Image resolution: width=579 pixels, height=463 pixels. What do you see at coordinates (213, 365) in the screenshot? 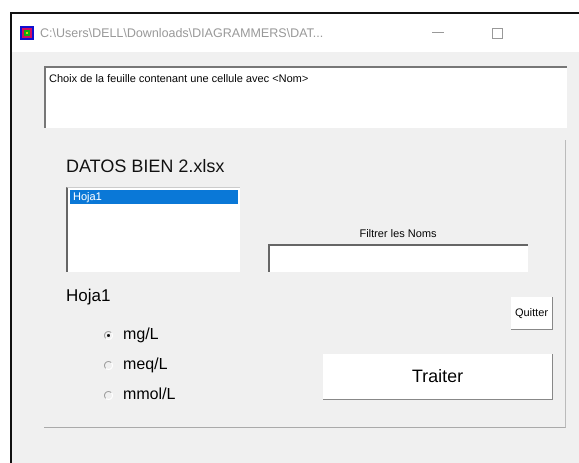
I see `unit-radio: meq/L` at bounding box center [213, 365].